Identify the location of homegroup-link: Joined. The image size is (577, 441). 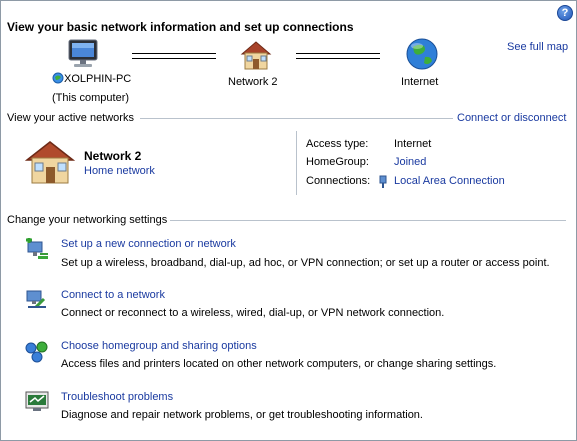
(410, 162).